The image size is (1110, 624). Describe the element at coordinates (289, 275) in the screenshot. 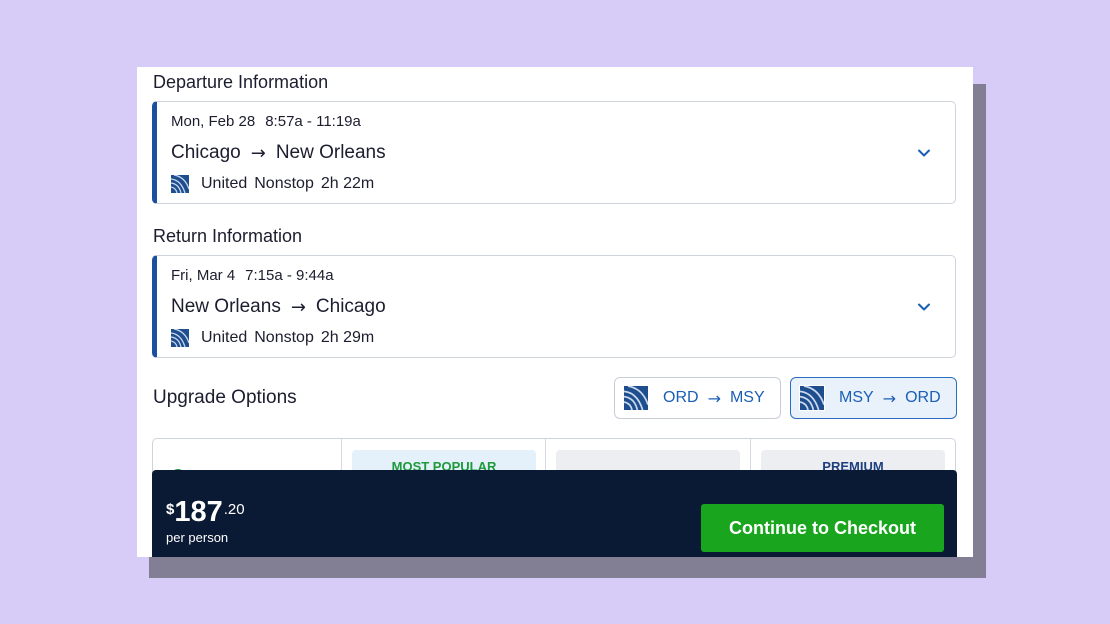

I see `return-time: 7:15a - 9:44a` at that location.